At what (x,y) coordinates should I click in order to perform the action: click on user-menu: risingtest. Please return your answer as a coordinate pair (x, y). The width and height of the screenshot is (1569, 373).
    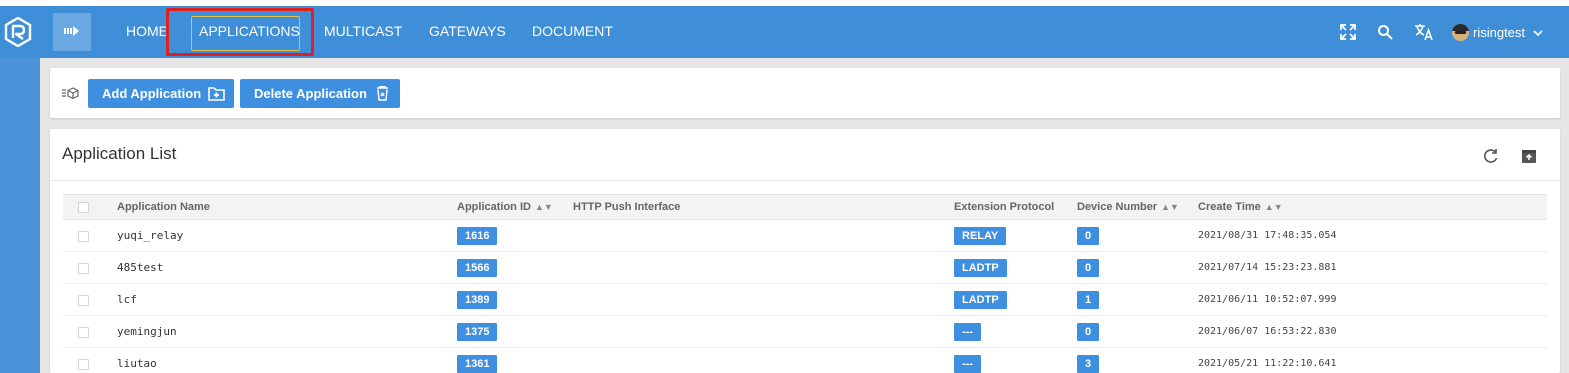
    Looking at the image, I should click on (1497, 32).